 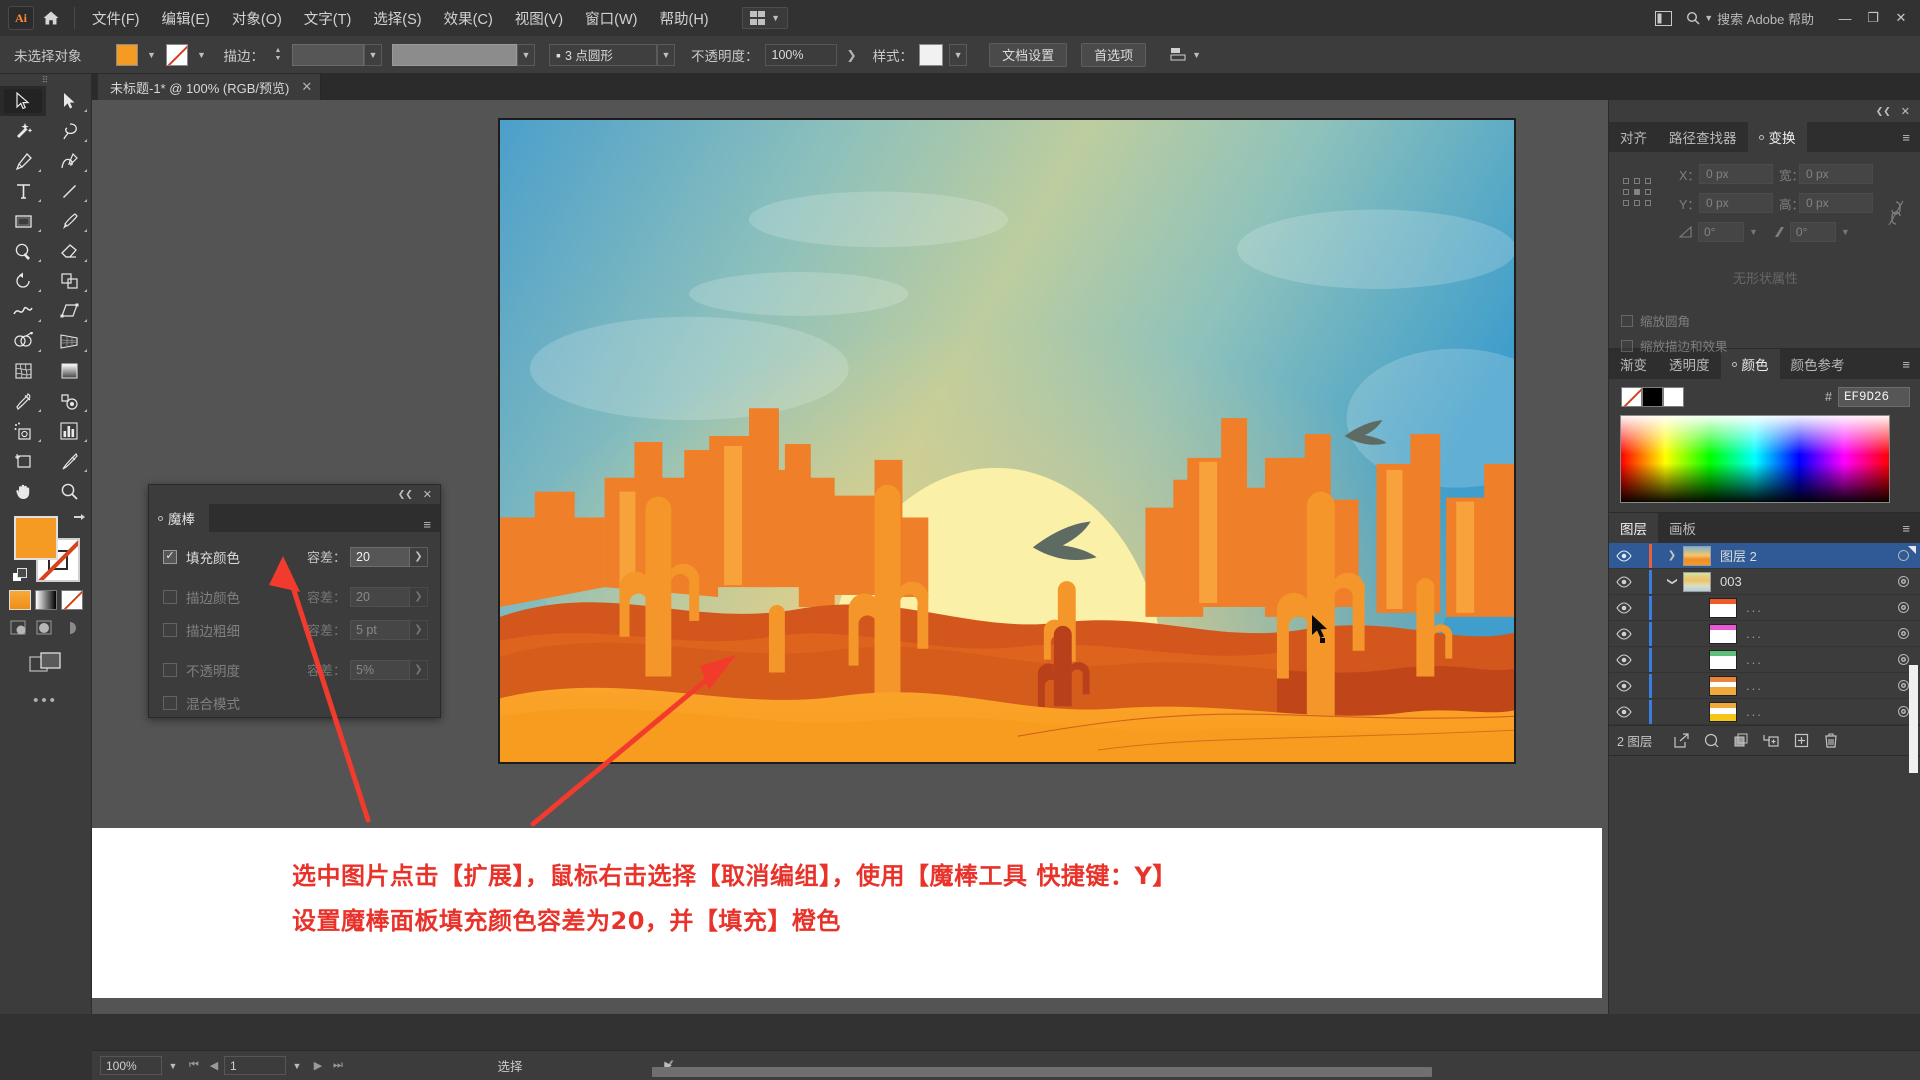 What do you see at coordinates (1703, 137) in the screenshot?
I see `tab-pathfinder: 路径查找器` at bounding box center [1703, 137].